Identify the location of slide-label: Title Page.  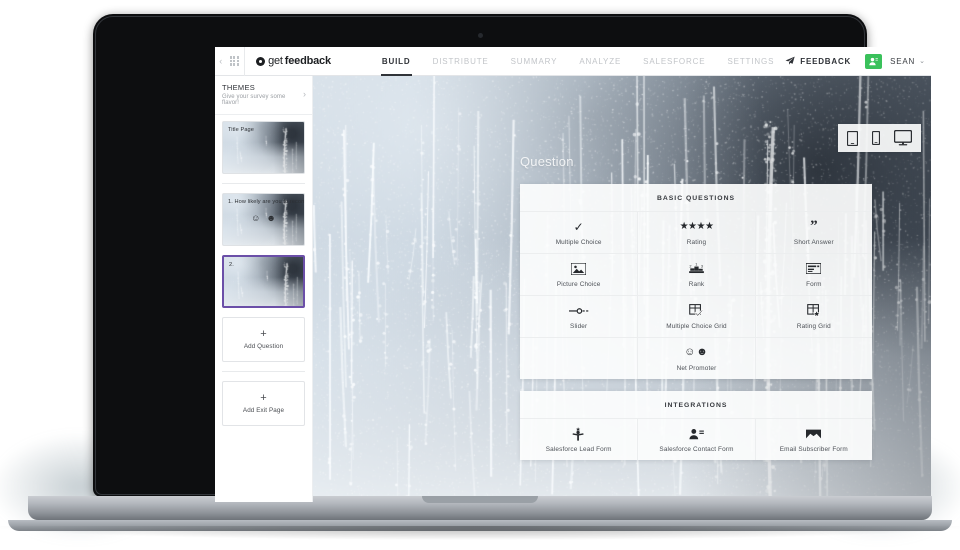
(241, 129).